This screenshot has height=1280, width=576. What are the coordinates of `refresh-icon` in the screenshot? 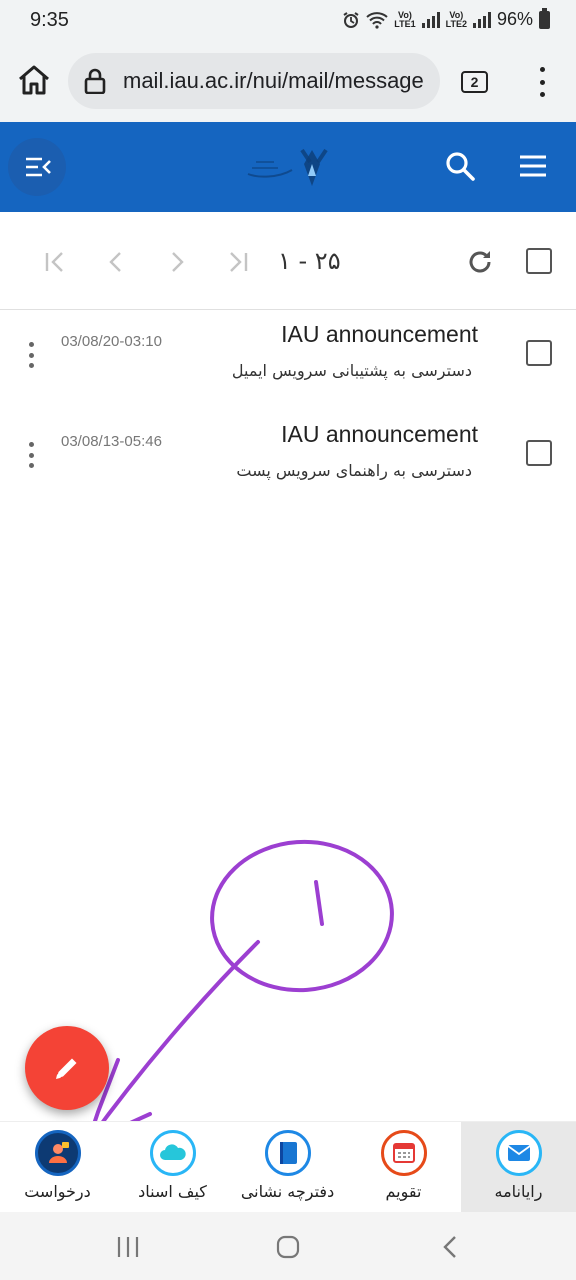 It's located at (480, 262).